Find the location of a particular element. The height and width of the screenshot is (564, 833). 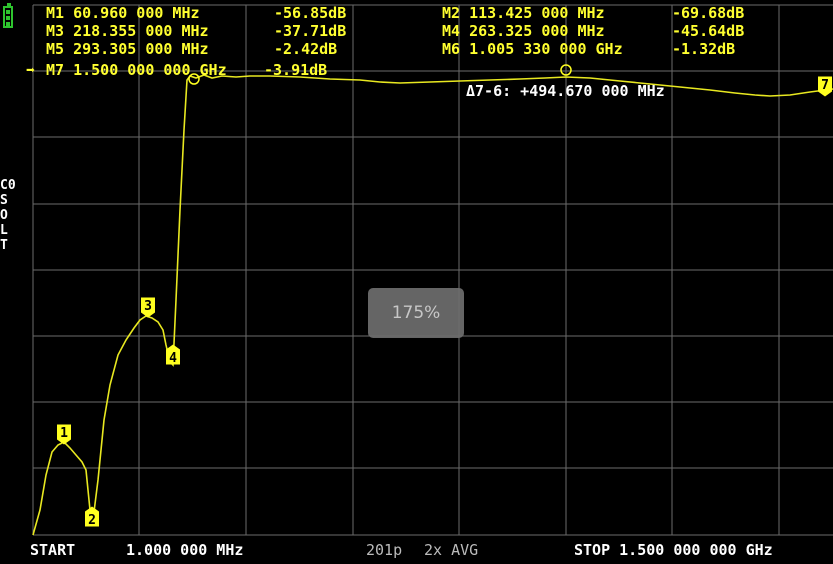

marker-tag-7: 7 is located at coordinates (825, 86).